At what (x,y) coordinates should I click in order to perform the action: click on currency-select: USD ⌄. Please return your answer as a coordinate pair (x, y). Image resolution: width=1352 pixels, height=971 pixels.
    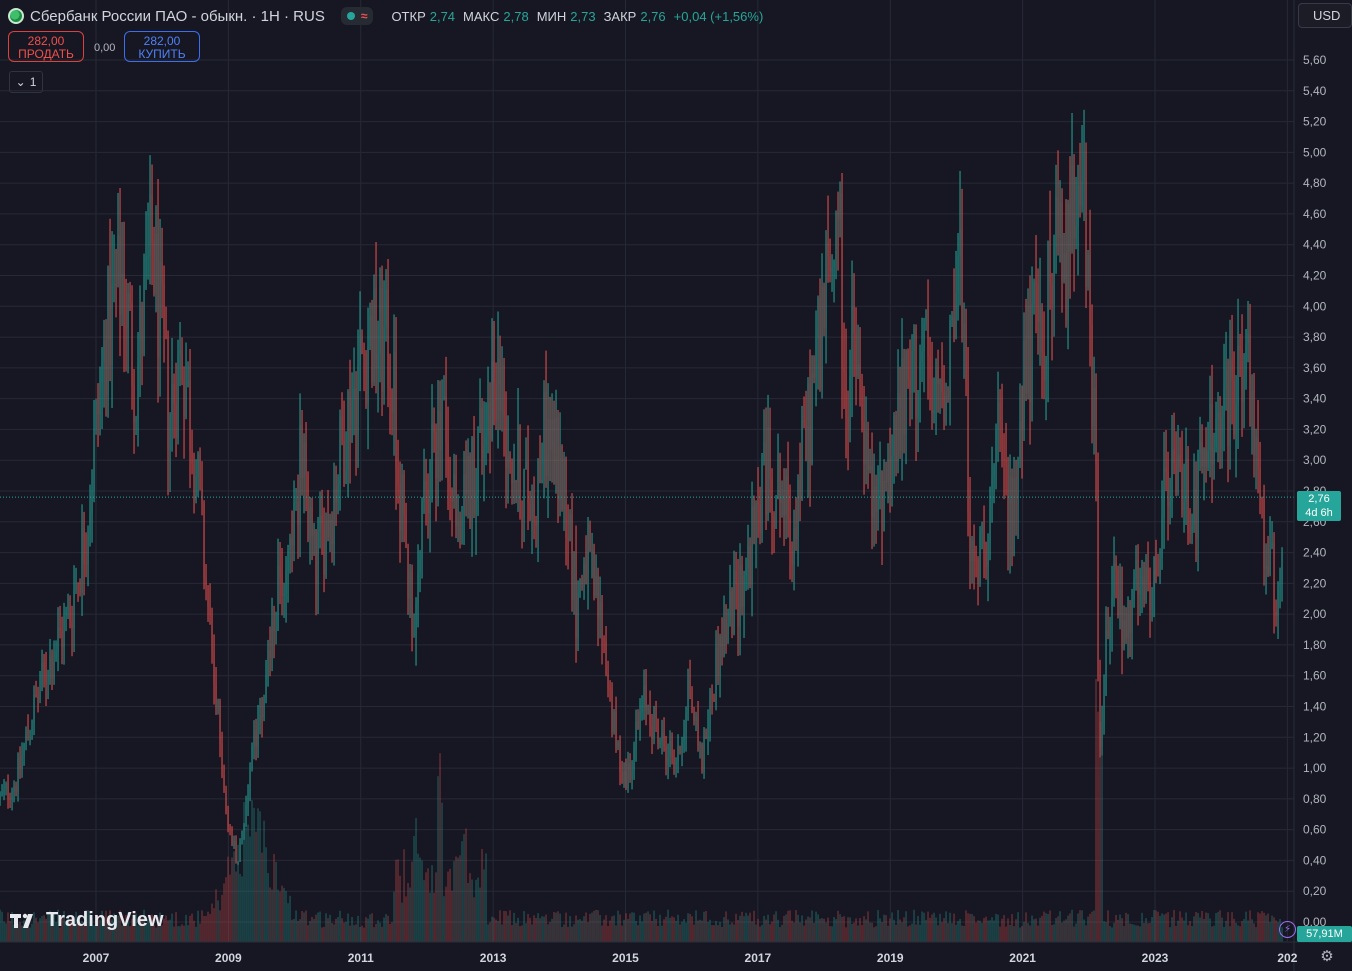
    Looking at the image, I should click on (1325, 15).